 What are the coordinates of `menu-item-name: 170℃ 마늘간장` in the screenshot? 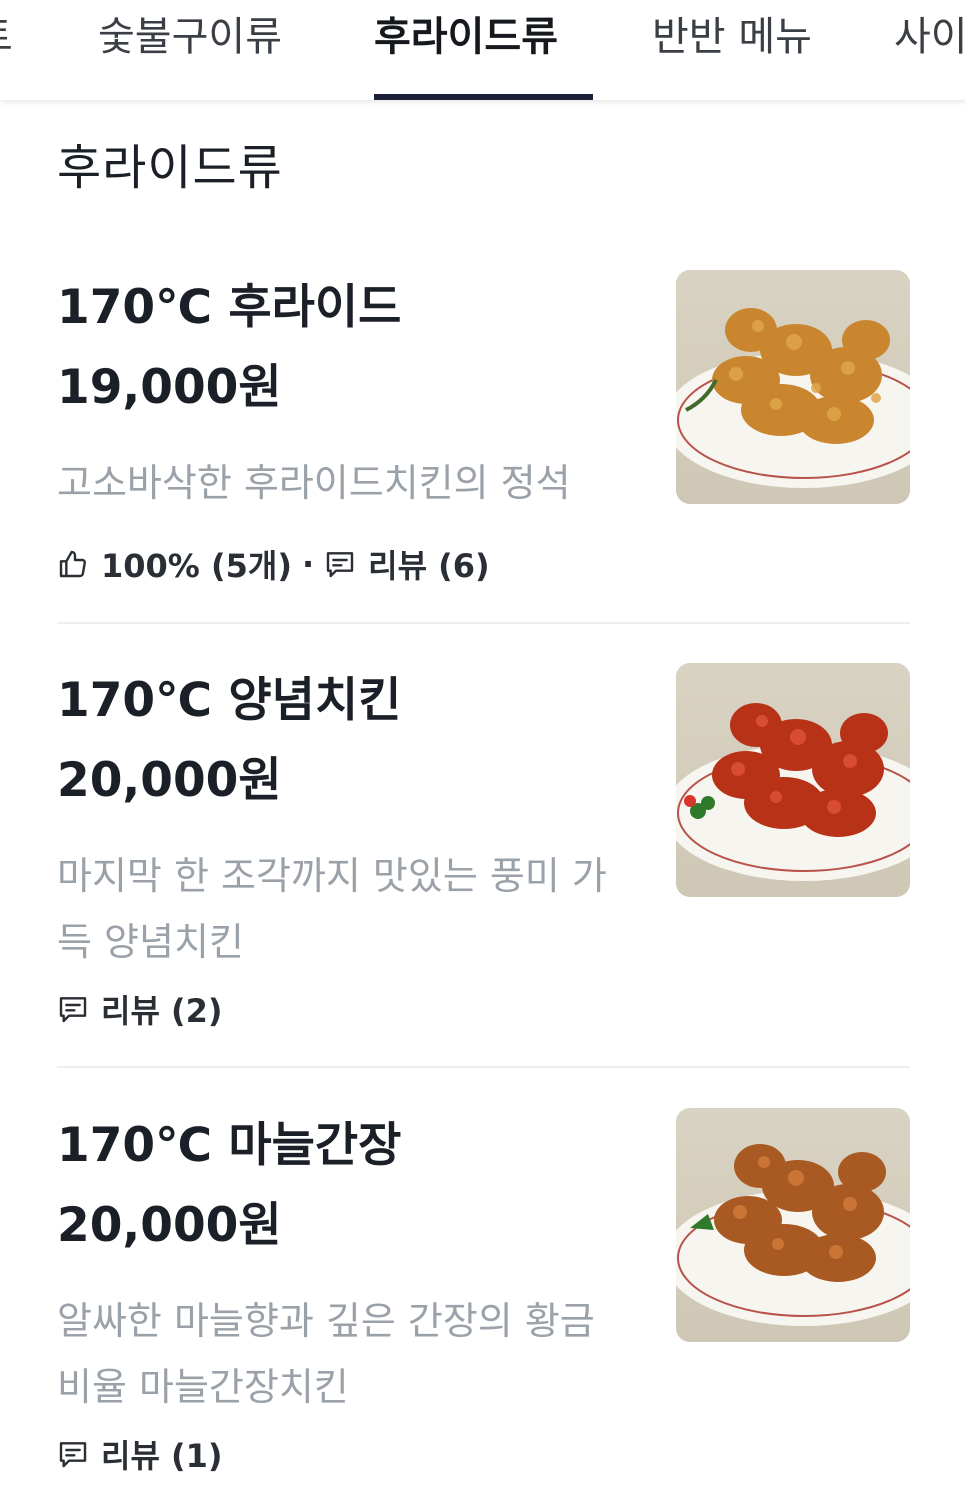 It's located at (229, 1145).